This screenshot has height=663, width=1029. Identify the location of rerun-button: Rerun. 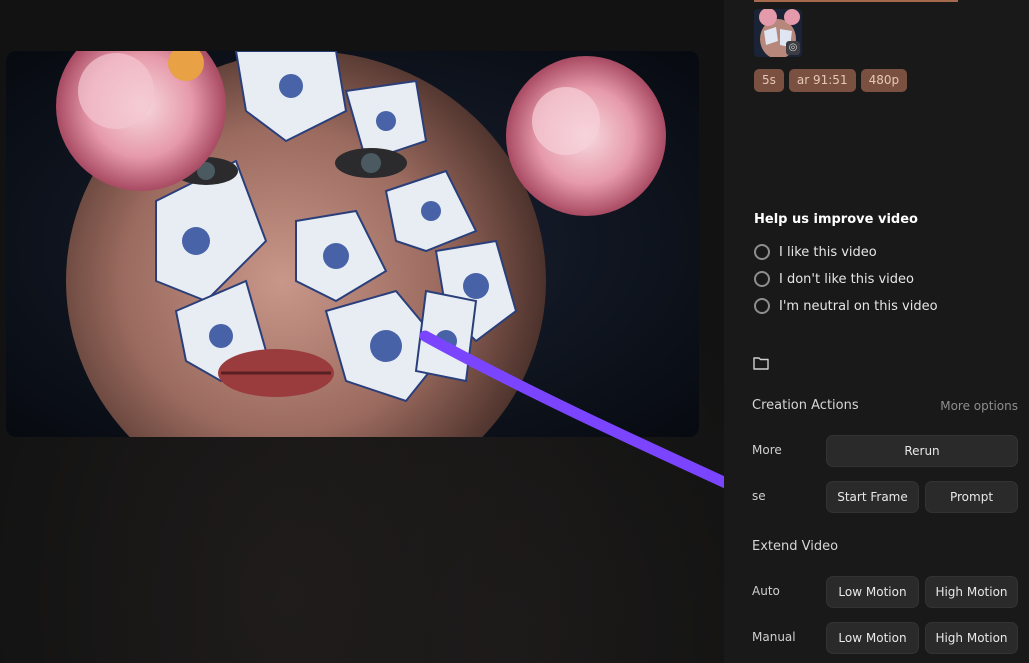
(922, 451).